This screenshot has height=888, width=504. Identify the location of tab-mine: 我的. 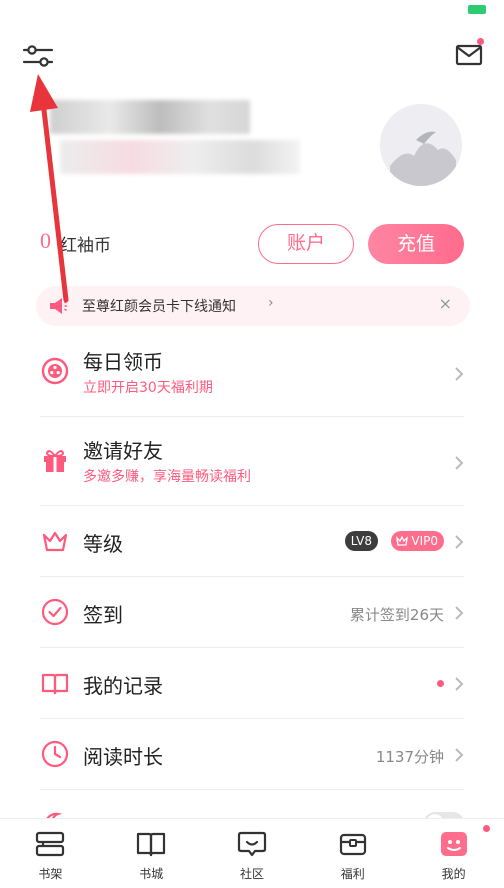
(453, 853).